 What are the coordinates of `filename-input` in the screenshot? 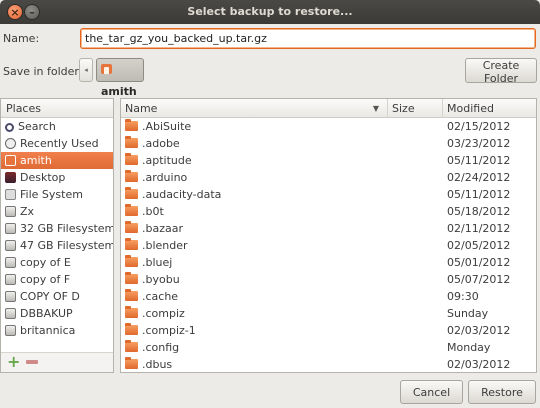 It's located at (308, 38).